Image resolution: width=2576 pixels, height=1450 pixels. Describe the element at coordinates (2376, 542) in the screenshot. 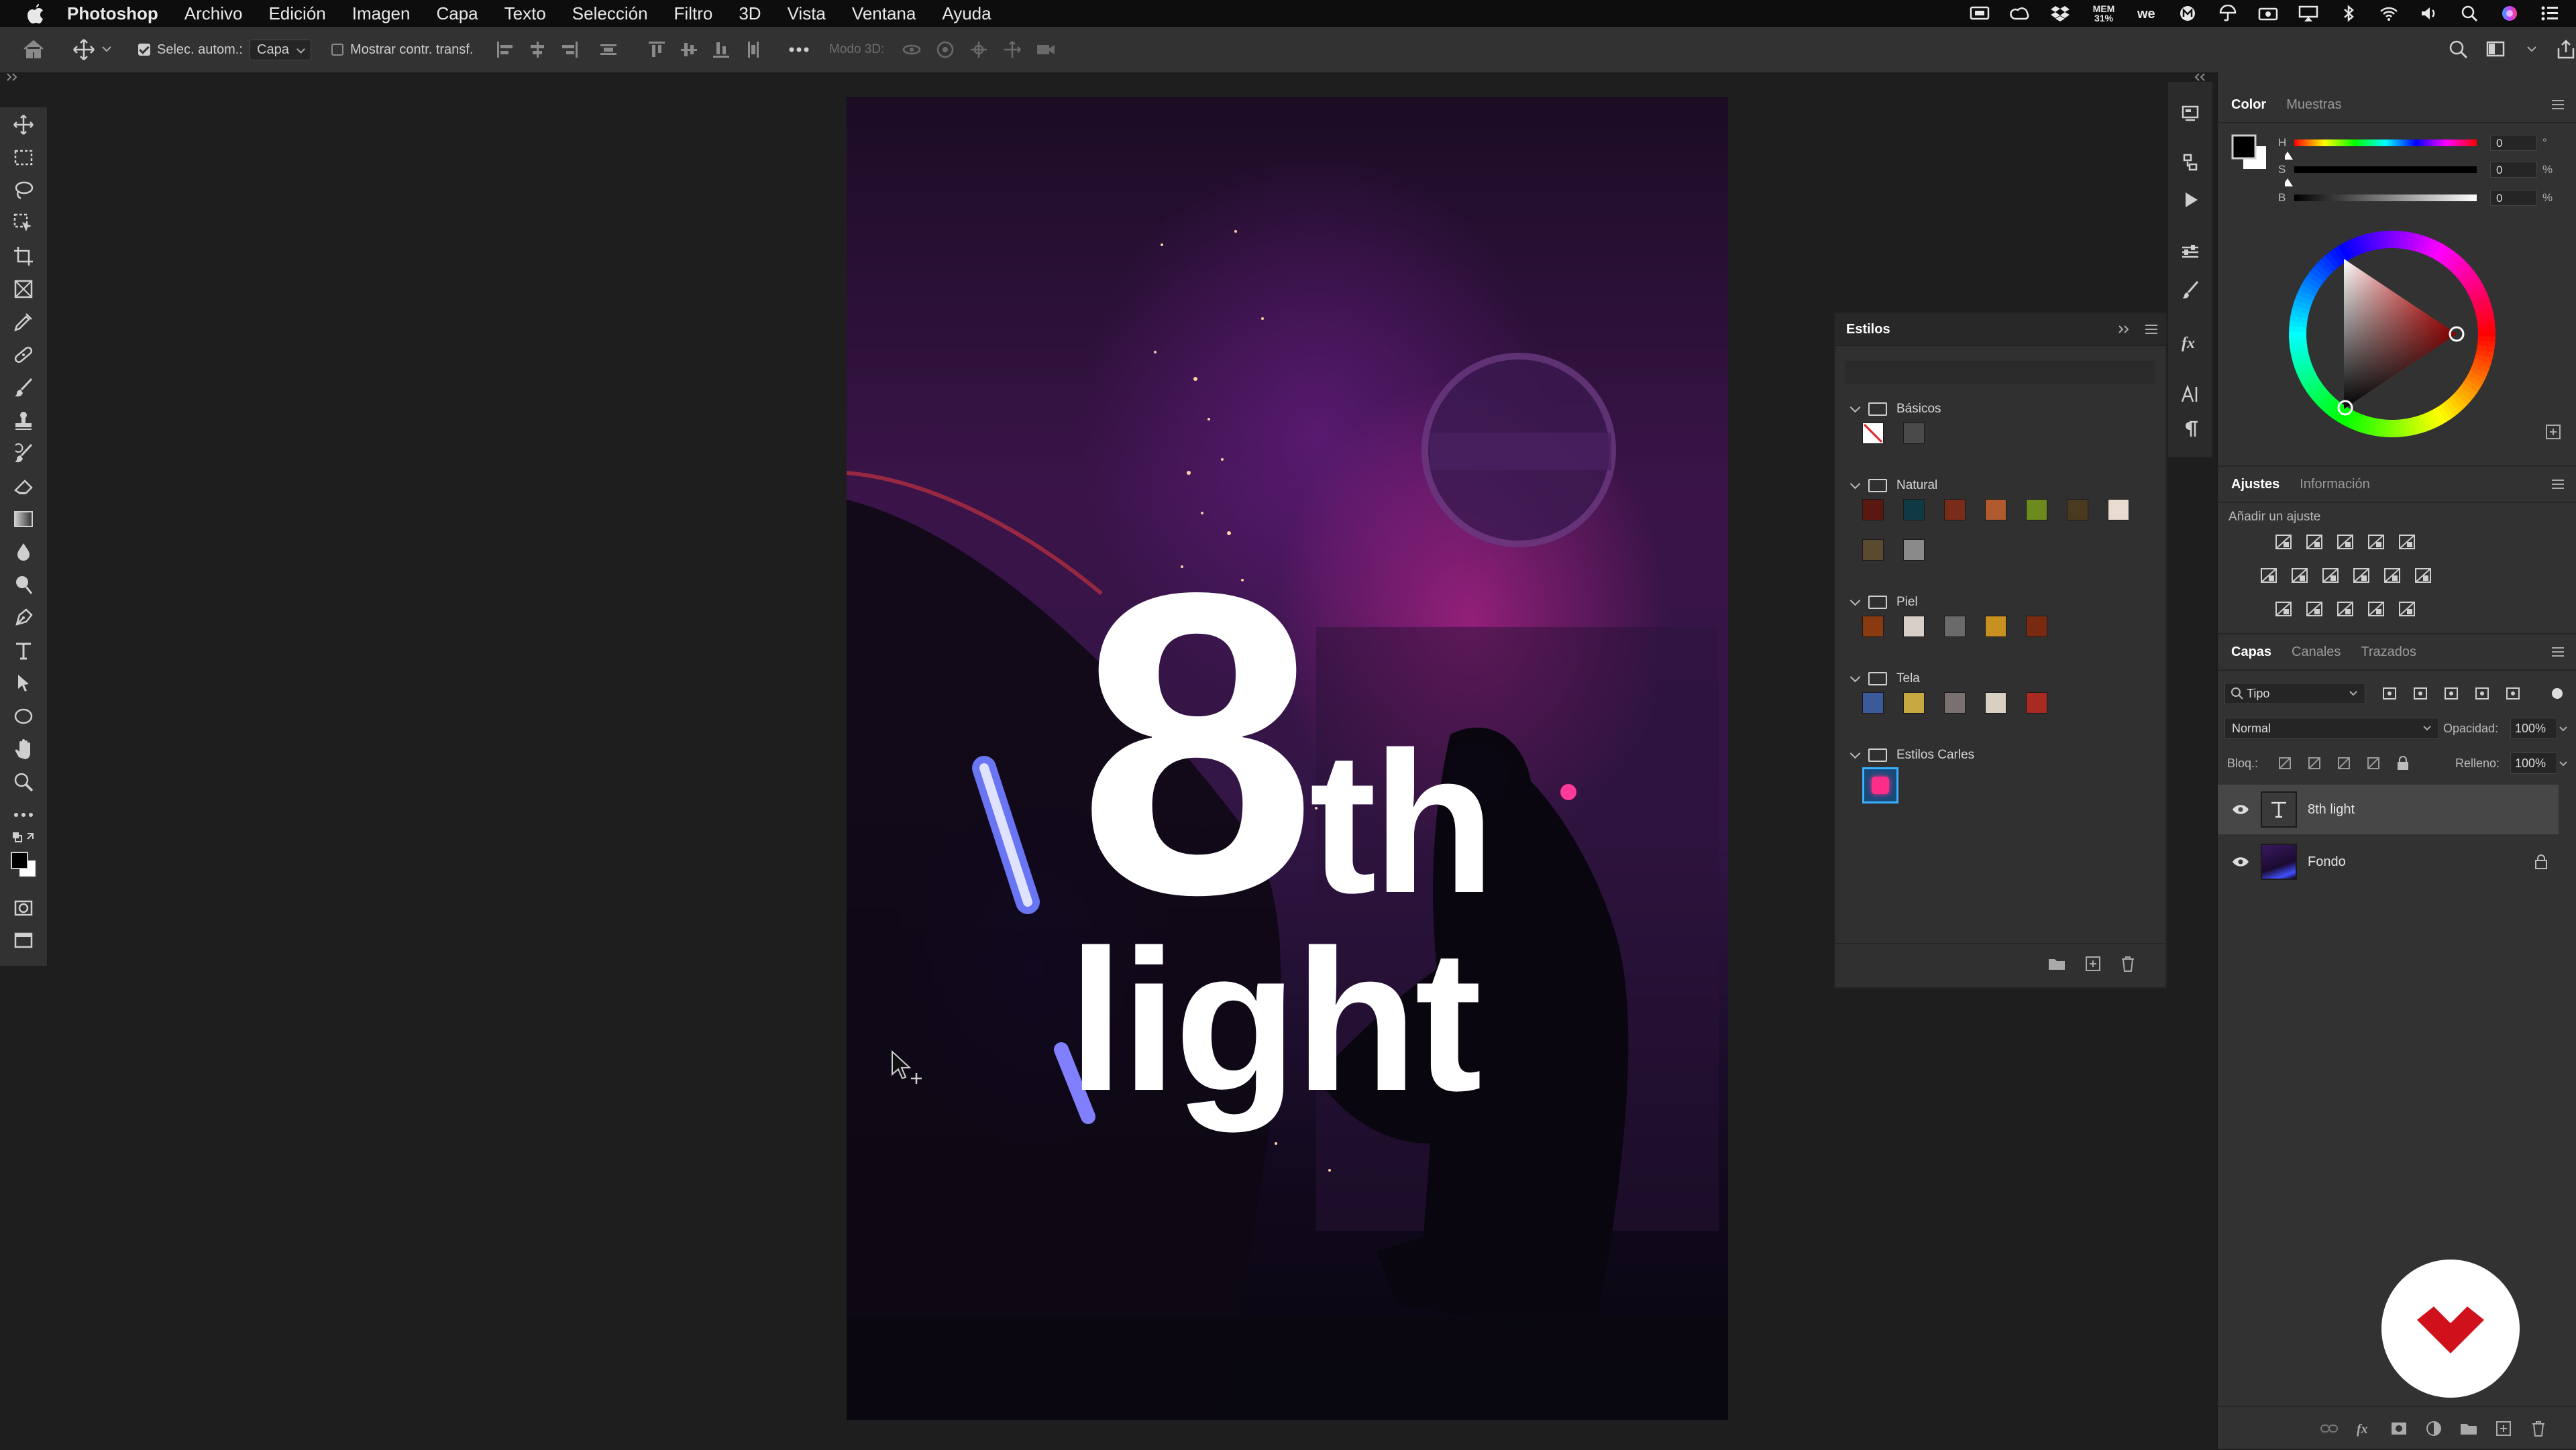

I see `exposure-icon` at that location.